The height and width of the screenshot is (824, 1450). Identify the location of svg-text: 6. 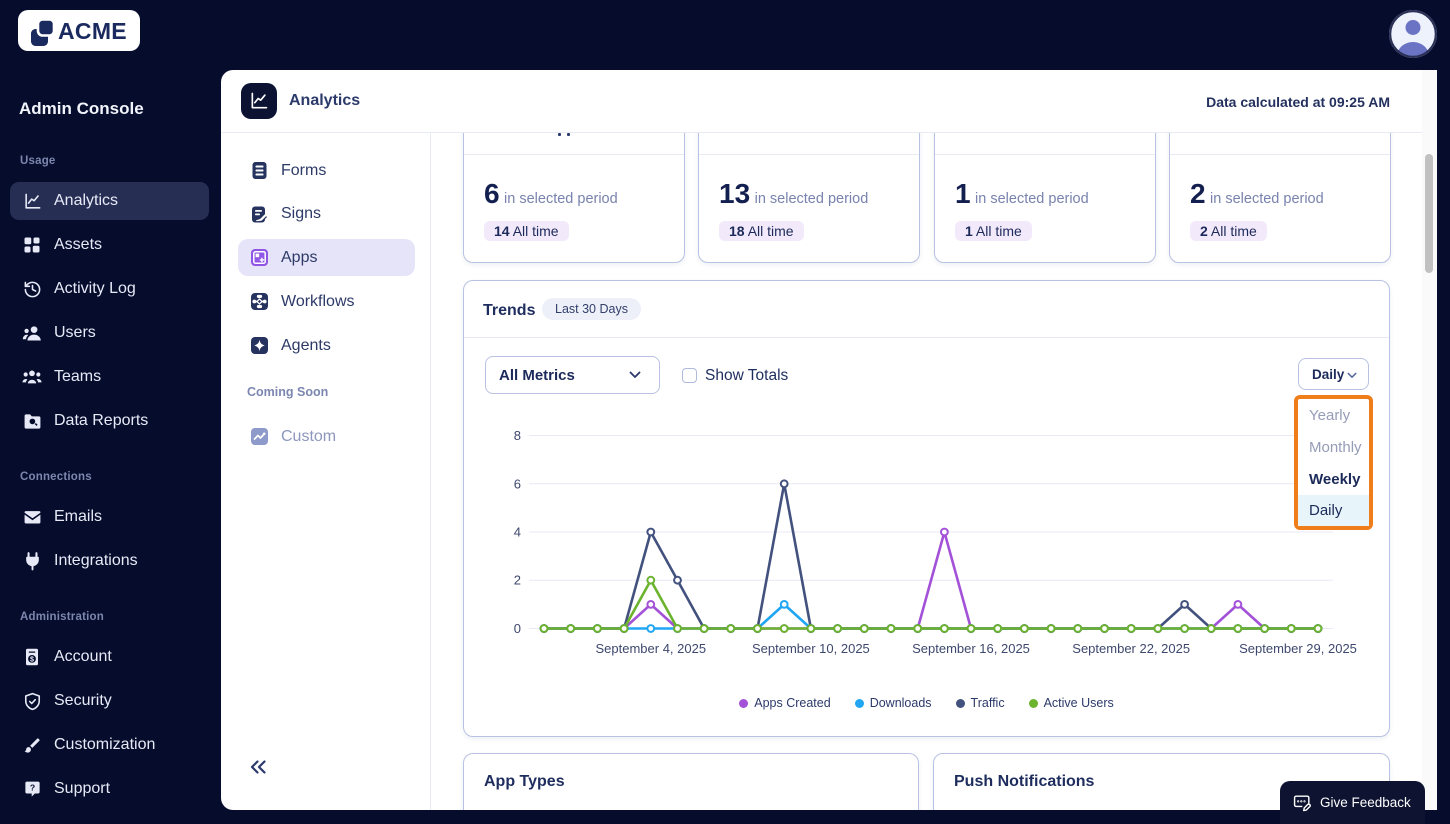
(517, 483).